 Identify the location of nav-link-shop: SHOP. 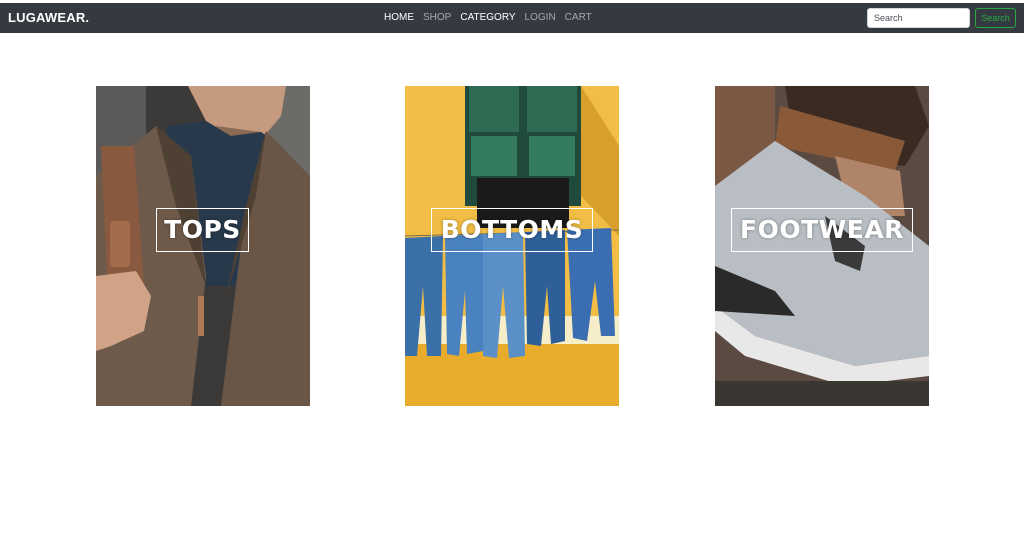
(437, 17).